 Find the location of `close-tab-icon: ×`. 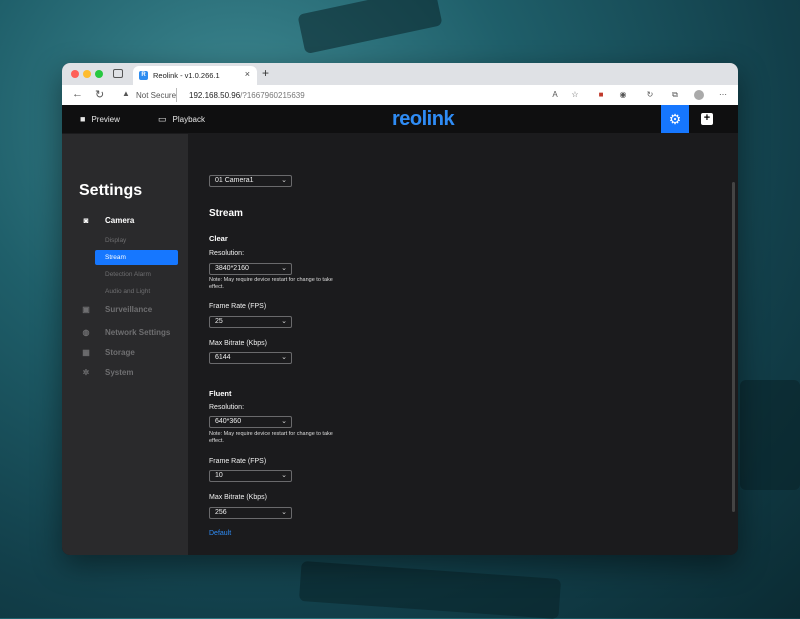

close-tab-icon: × is located at coordinates (247, 74).